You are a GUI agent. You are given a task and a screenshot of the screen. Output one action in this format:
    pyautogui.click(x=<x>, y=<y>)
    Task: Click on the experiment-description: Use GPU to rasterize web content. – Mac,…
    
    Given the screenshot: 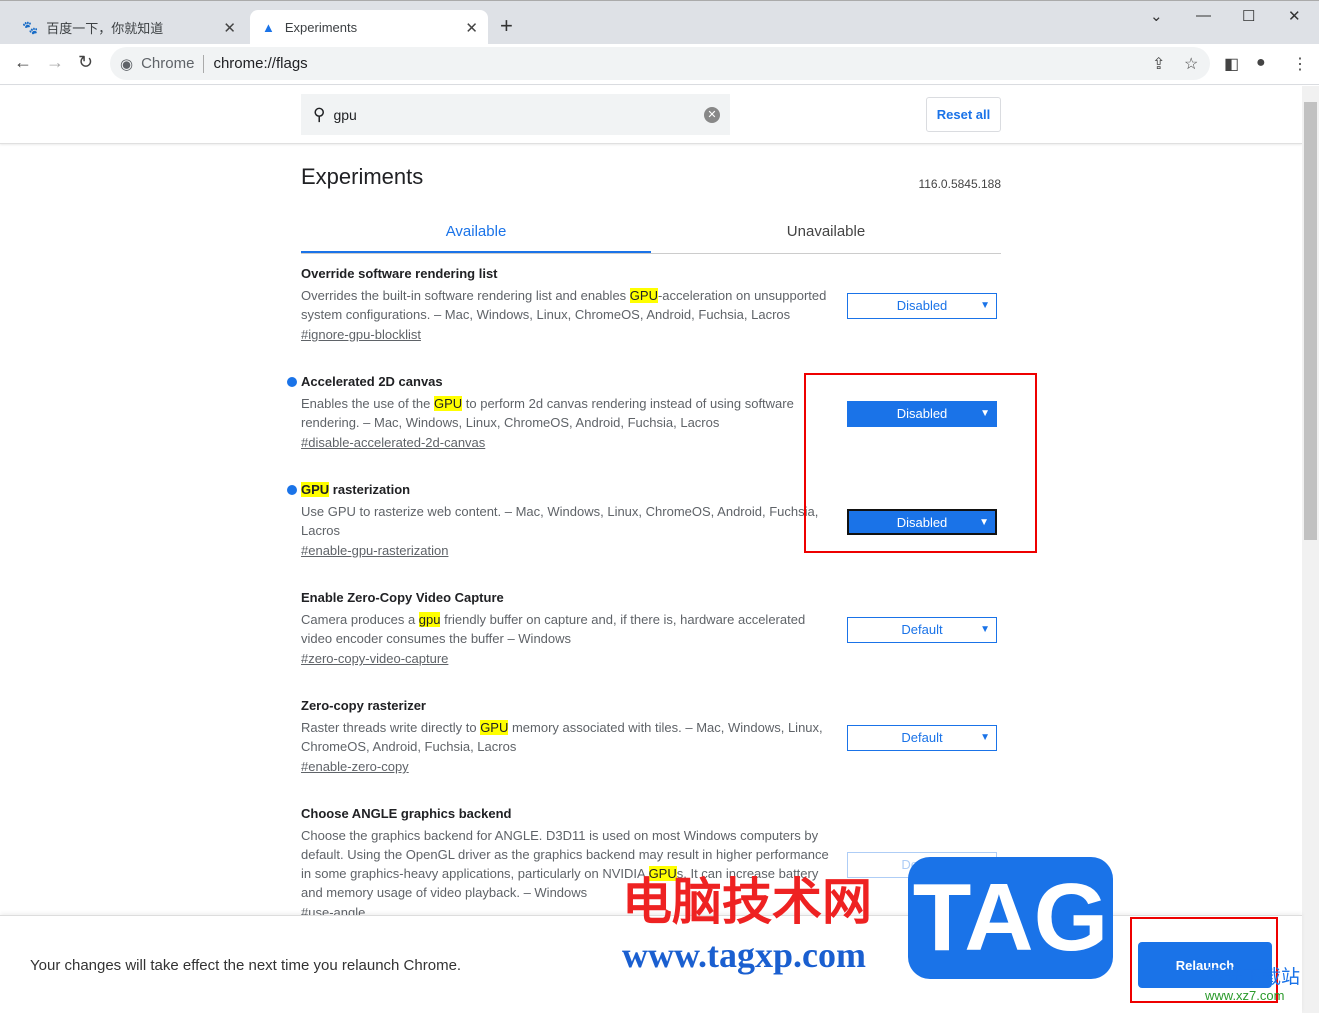 What is the action you would take?
    pyautogui.click(x=566, y=521)
    